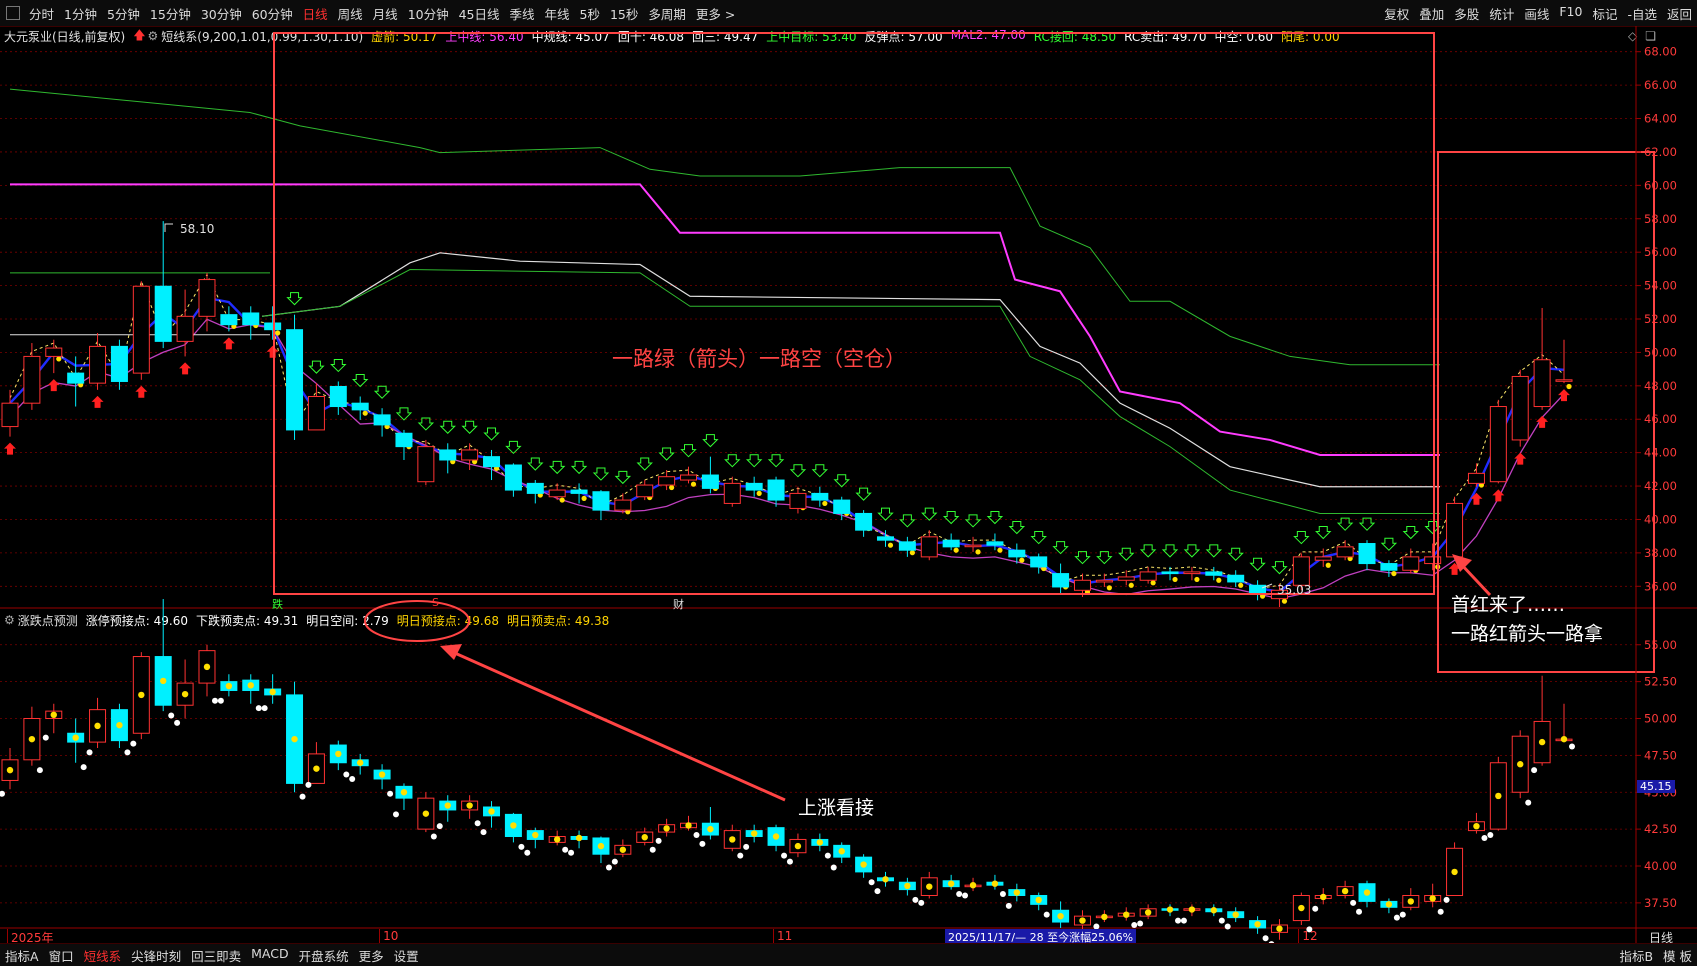 Image resolution: width=1697 pixels, height=966 pixels. What do you see at coordinates (216, 955) in the screenshot?
I see `bottom-tab-4: 回三即卖` at bounding box center [216, 955].